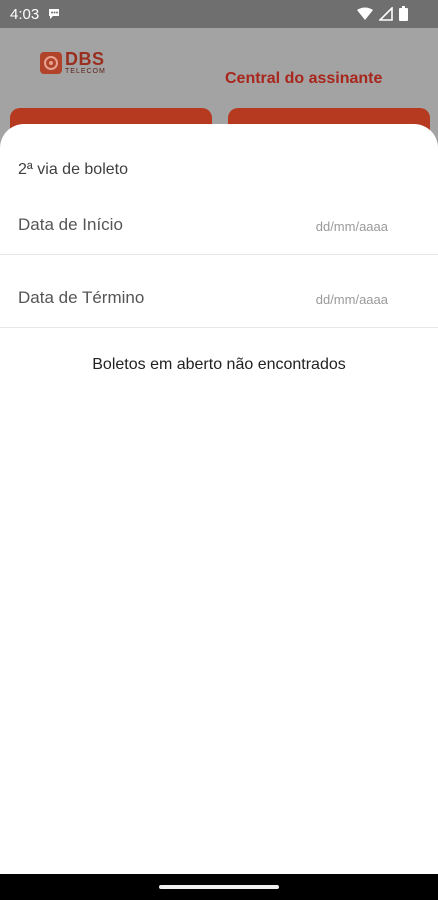 The image size is (438, 900). Describe the element at coordinates (328, 299) in the screenshot. I see `end-date-input` at that location.